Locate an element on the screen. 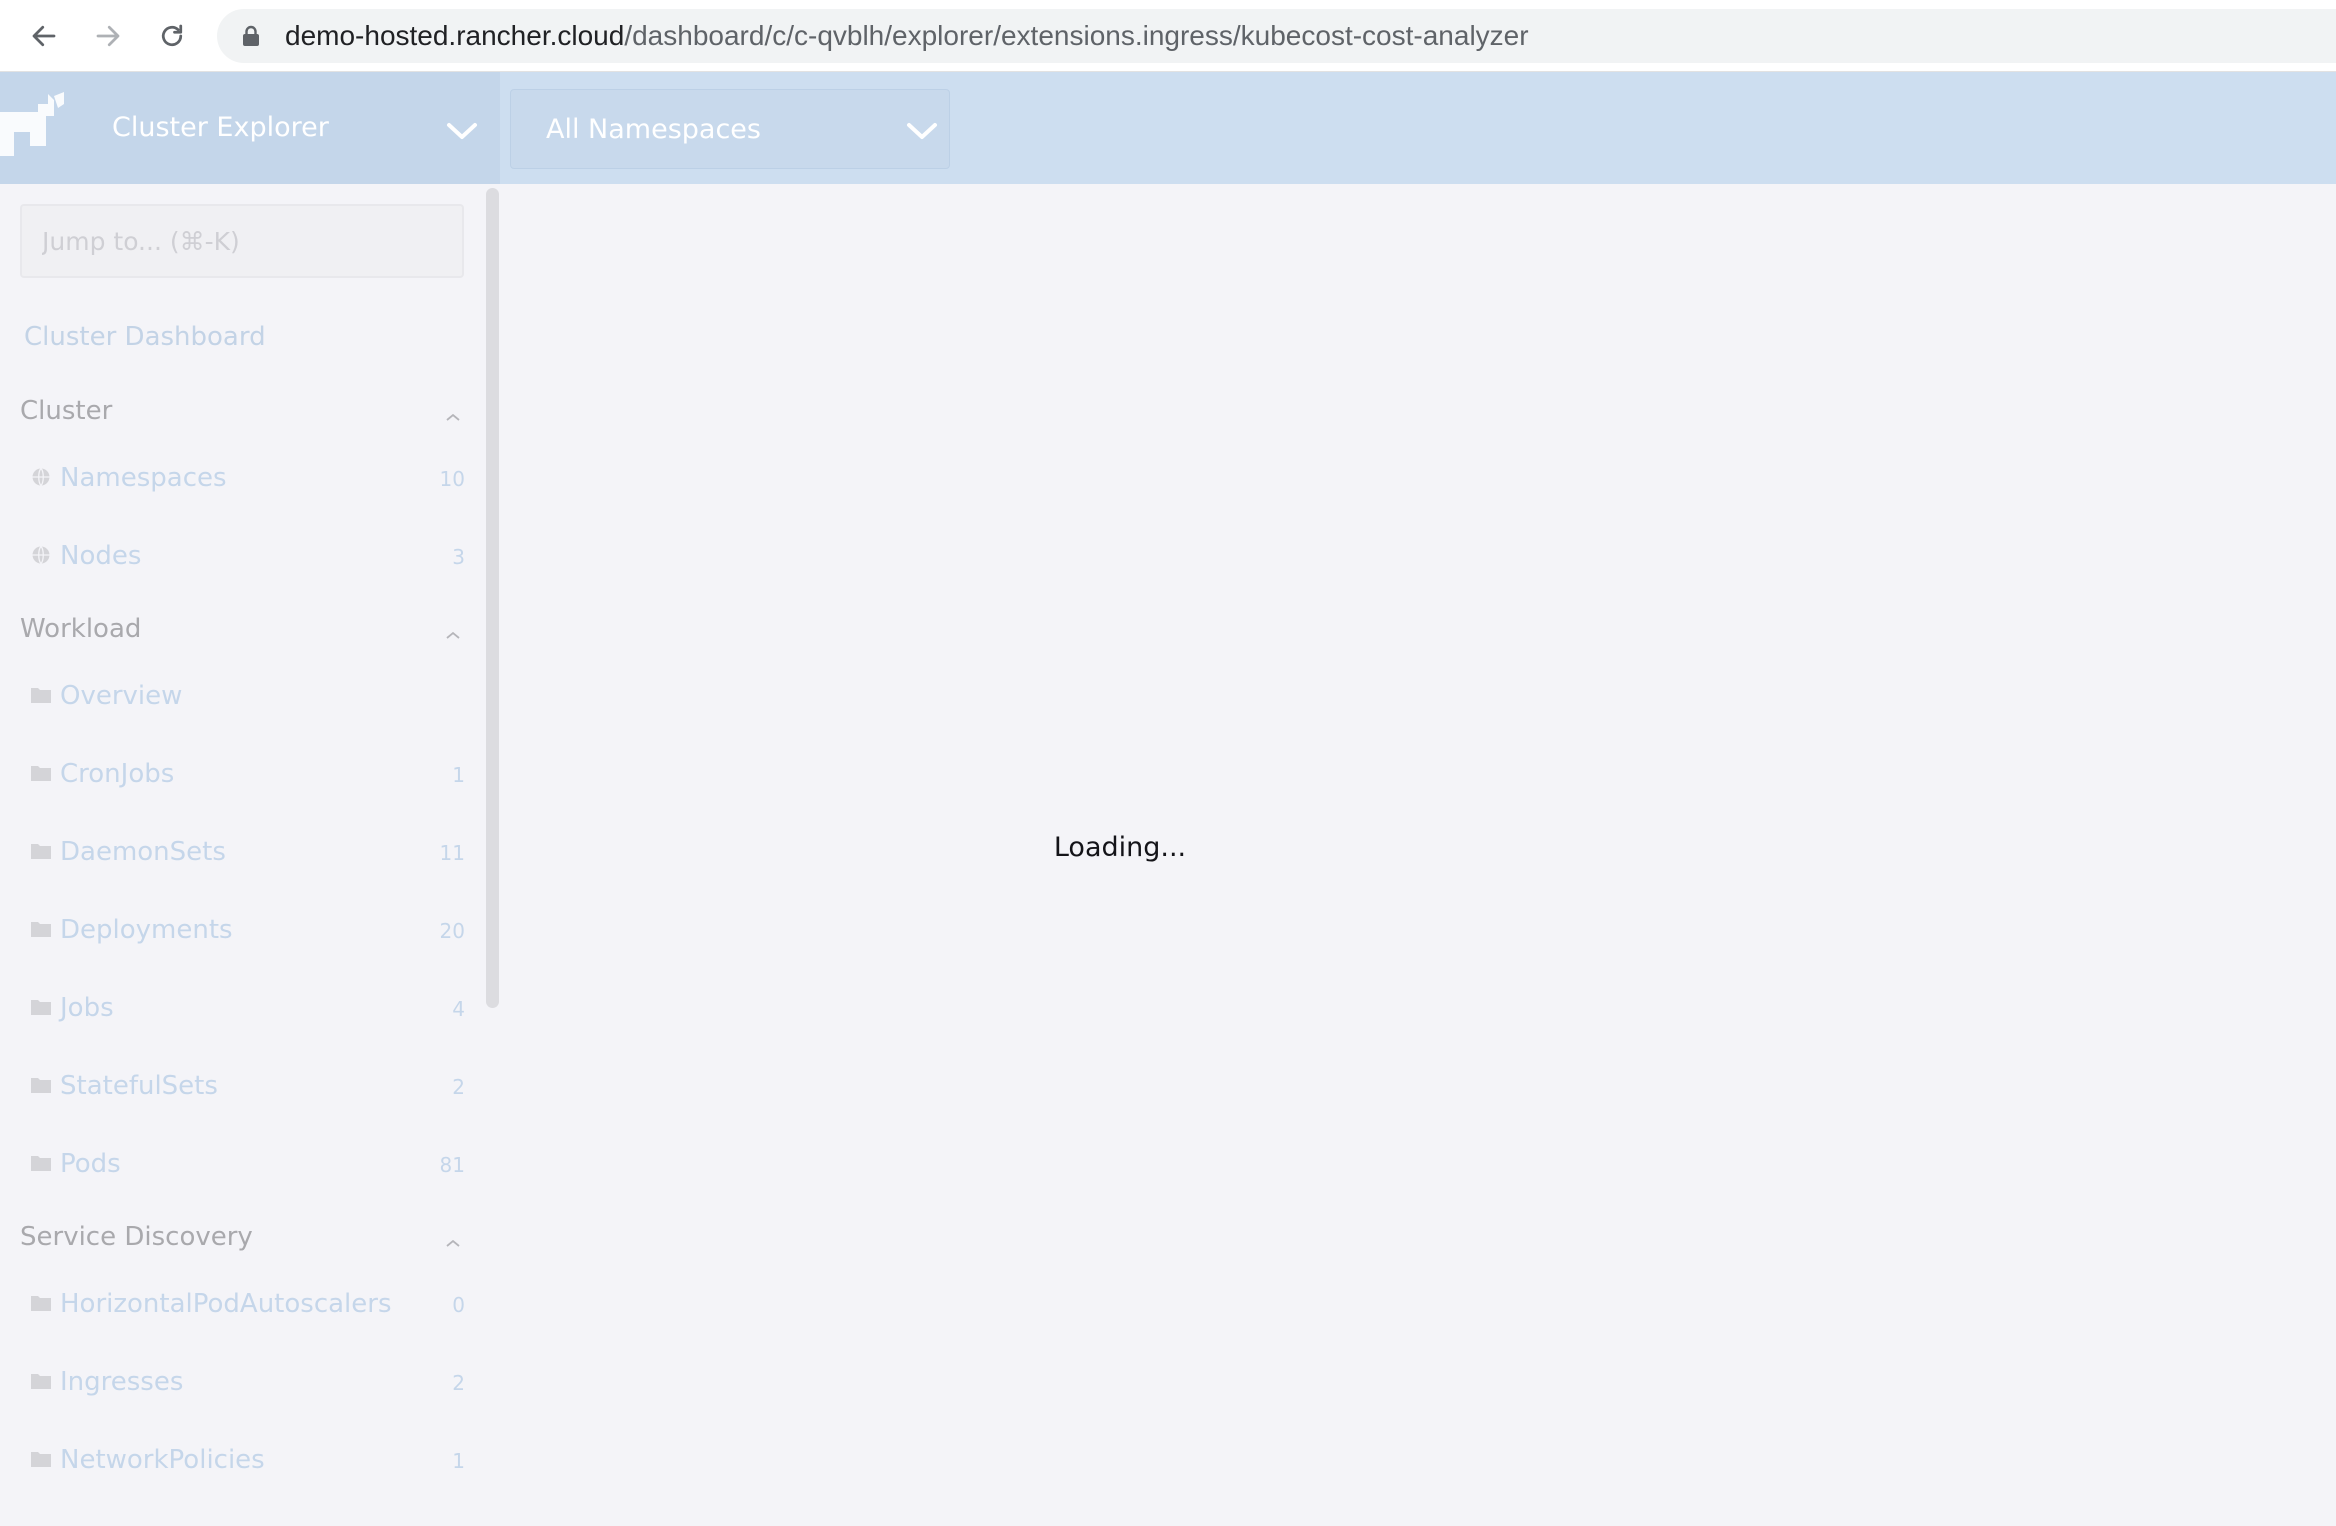  group-title-service-discovery: Service Discovery is located at coordinates (136, 1237).